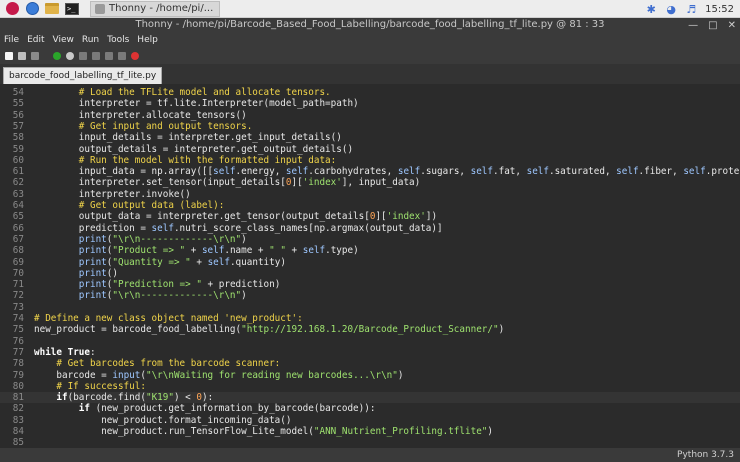  Describe the element at coordinates (147, 40) in the screenshot. I see `menu-help: Help` at that location.